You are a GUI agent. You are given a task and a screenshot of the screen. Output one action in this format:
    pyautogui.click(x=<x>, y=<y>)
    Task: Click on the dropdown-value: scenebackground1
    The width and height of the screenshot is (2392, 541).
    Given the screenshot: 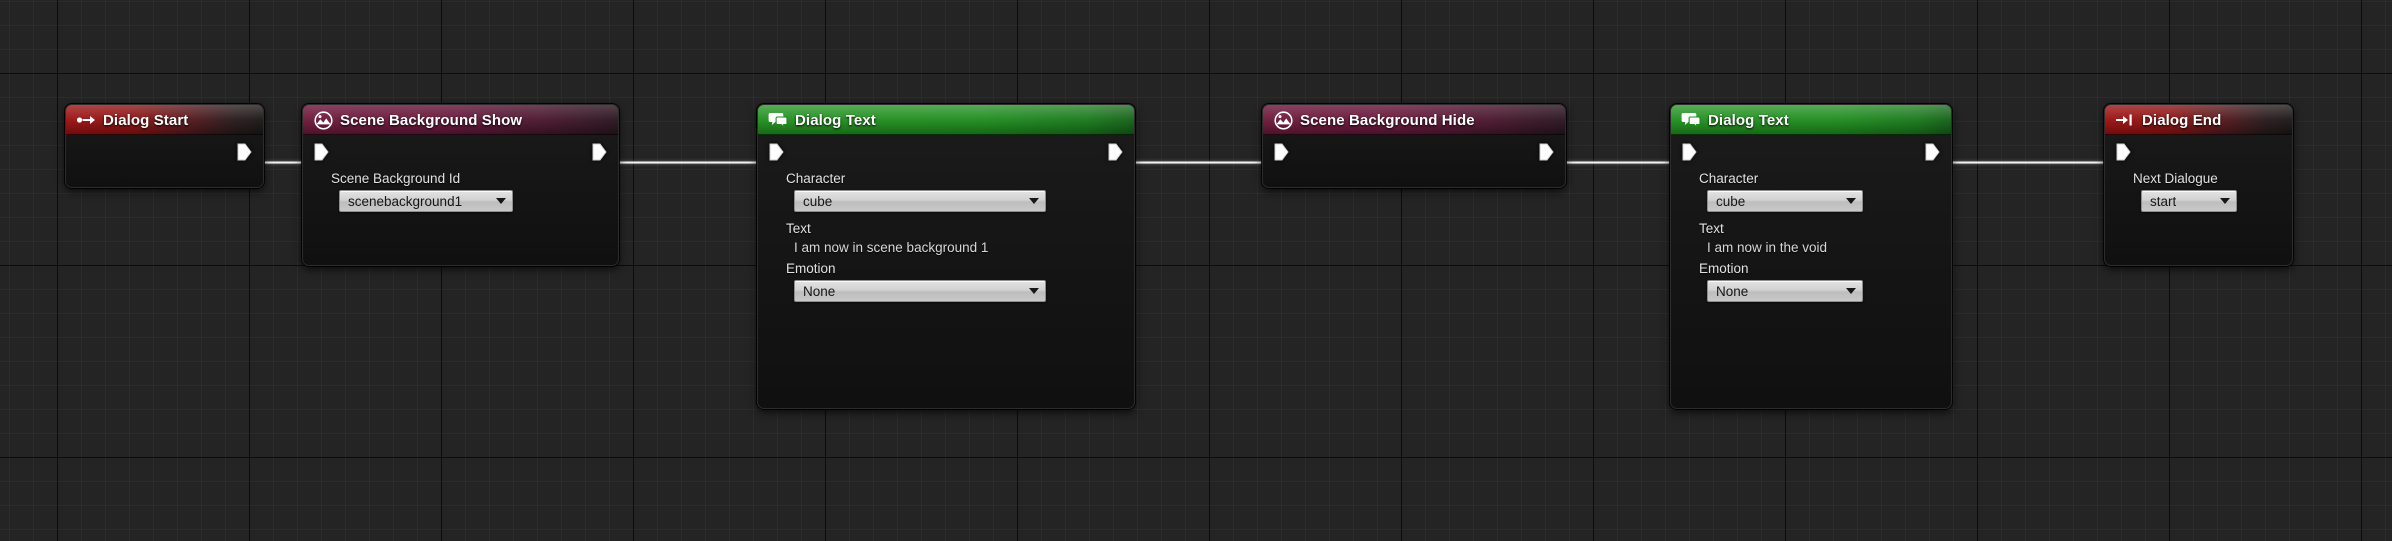 What is the action you would take?
    pyautogui.click(x=405, y=201)
    